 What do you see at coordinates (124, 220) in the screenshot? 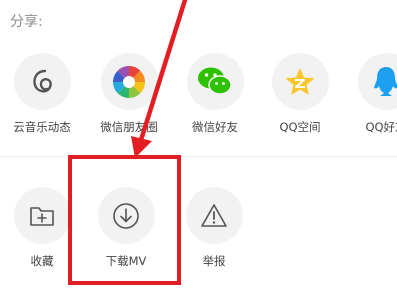
I see `highlight-box` at bounding box center [124, 220].